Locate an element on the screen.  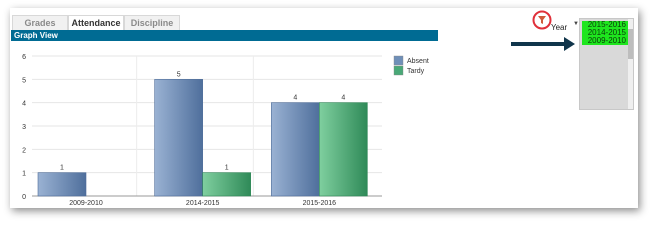
x-tick-label: 2014-2015 is located at coordinates (203, 203).